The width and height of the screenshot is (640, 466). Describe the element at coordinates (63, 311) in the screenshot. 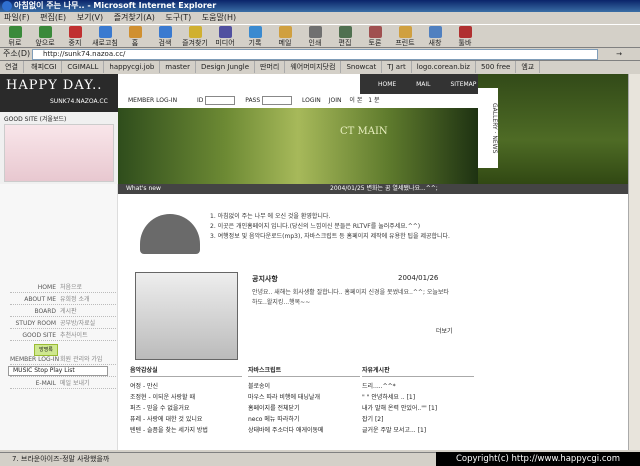

I see `side-menu-item: BOARD 게시판` at that location.